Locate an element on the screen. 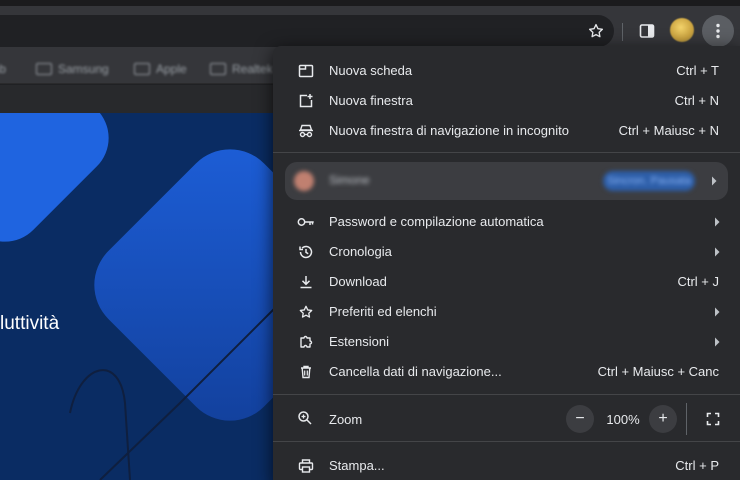  bookmark-folder: Realtek is located at coordinates (241, 69).